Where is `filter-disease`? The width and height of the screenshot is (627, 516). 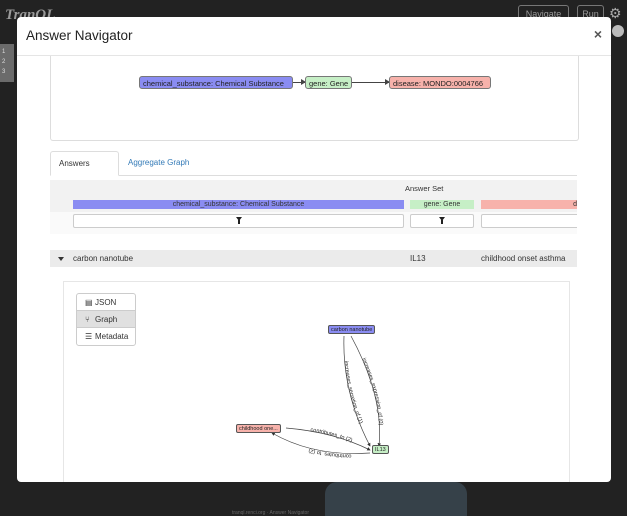
filter-disease is located at coordinates (529, 221).